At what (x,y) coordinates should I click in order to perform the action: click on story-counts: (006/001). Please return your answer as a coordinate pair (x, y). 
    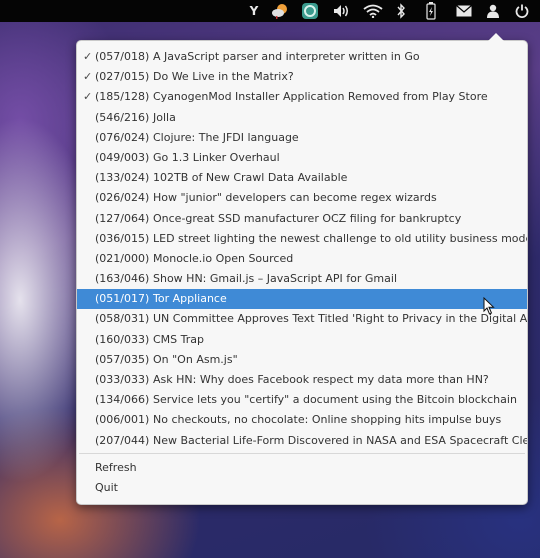
    Looking at the image, I should click on (122, 420).